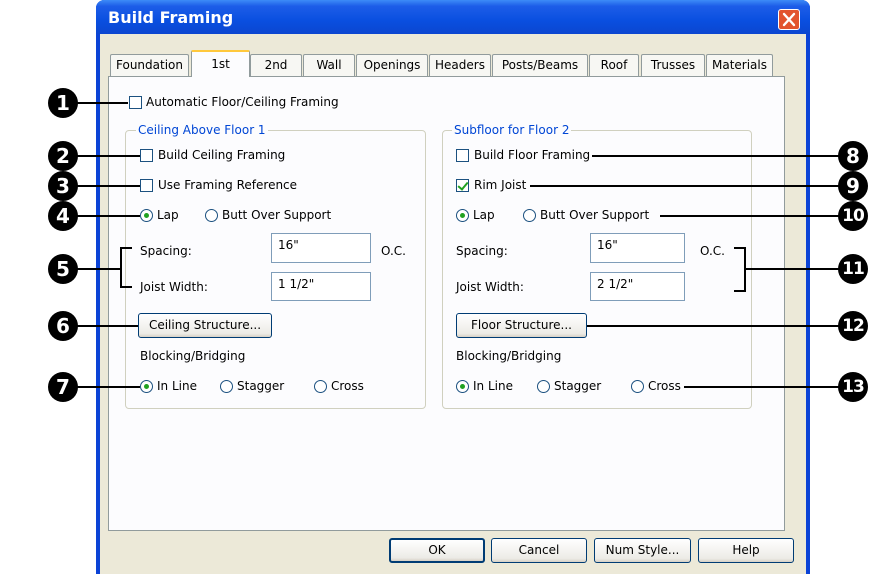  Describe the element at coordinates (63, 156) in the screenshot. I see `callout-2: 2` at that location.